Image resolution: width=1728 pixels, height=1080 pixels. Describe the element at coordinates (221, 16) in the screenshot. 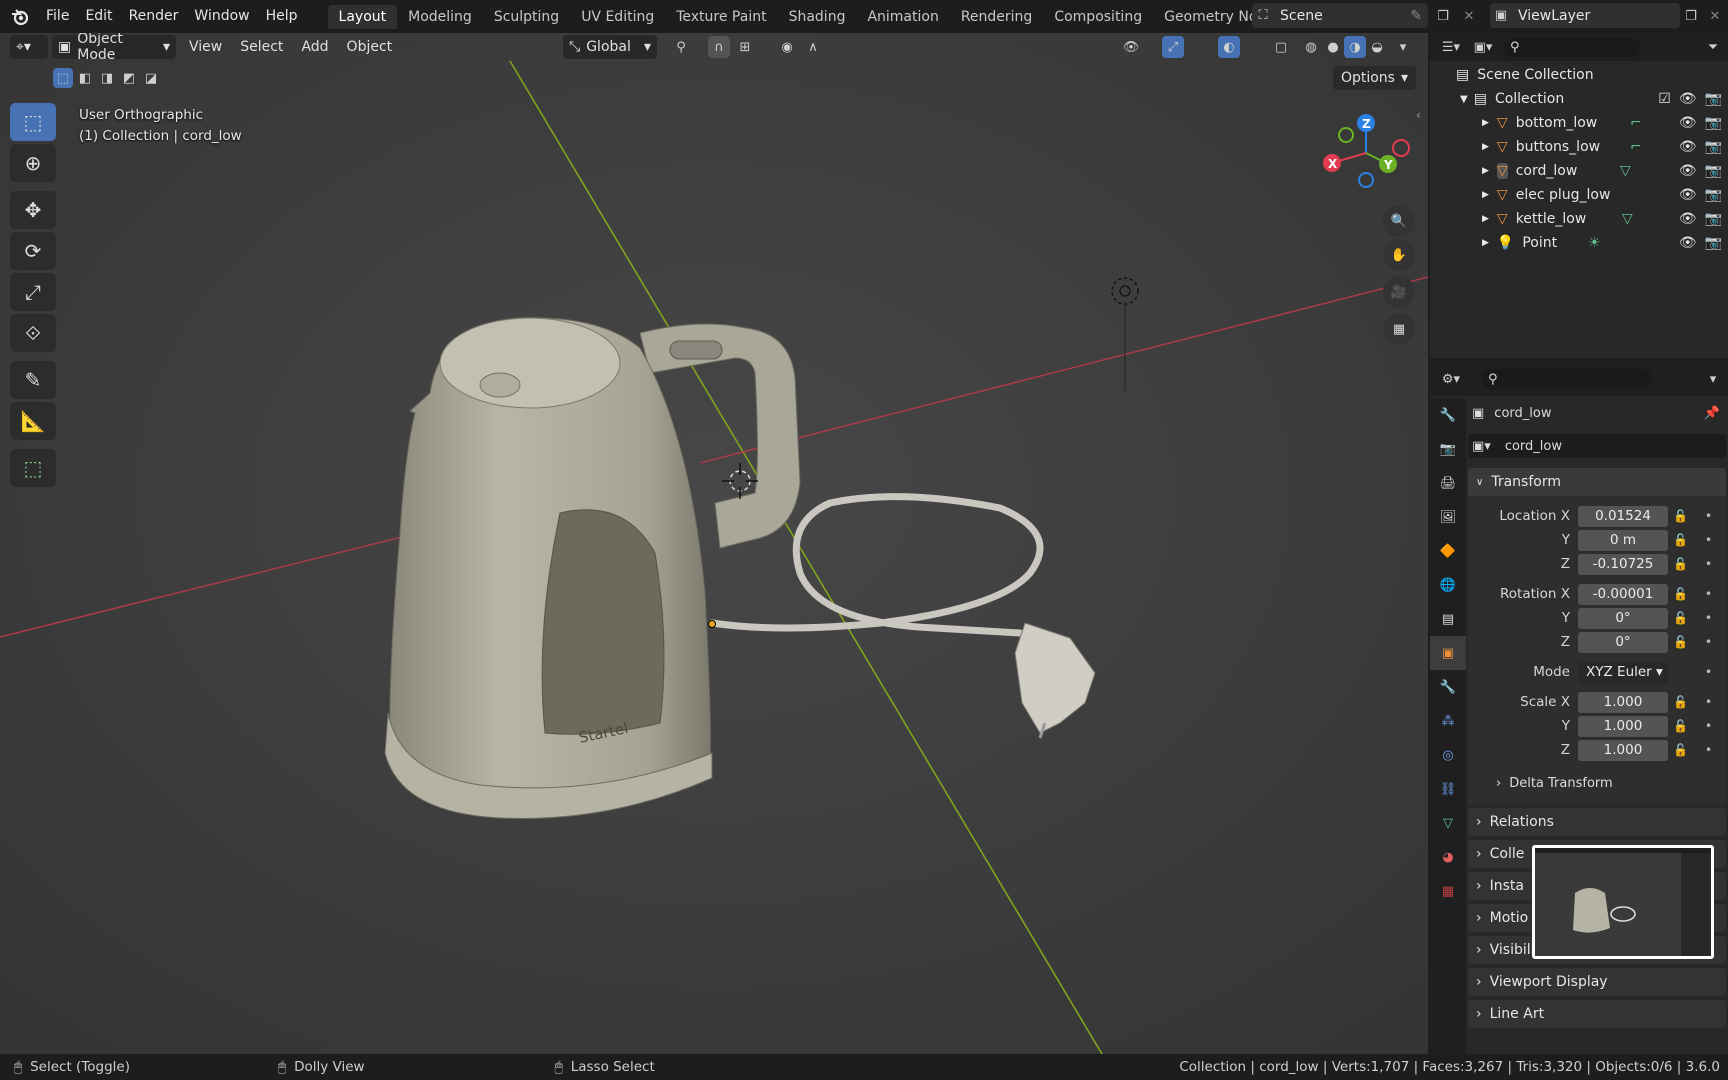

I see `menu-window: Window` at that location.